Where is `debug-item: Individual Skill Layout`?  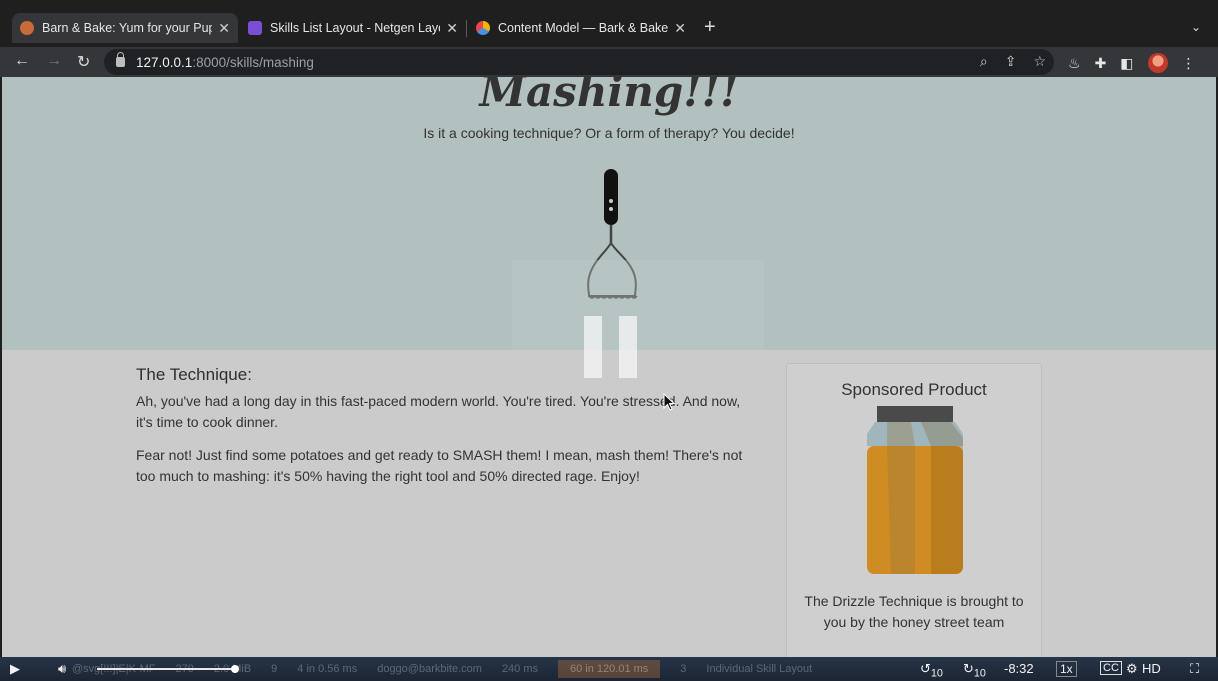 debug-item: Individual Skill Layout is located at coordinates (759, 669).